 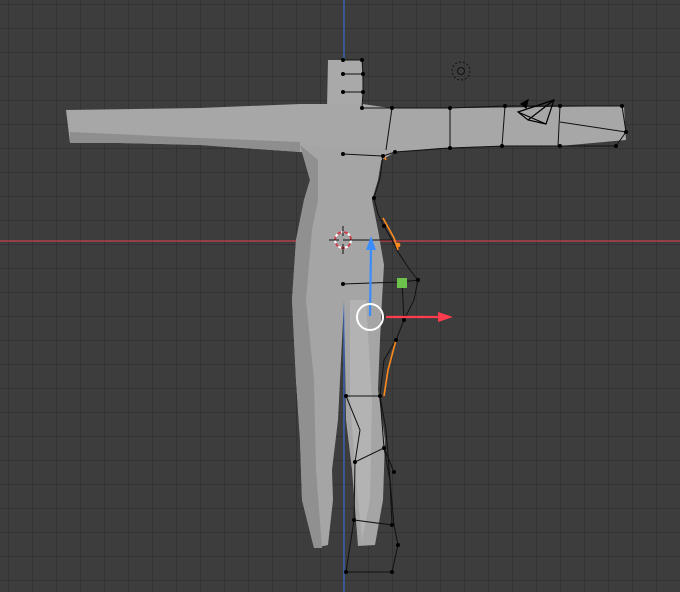 I want to click on gizmo-x-arrow-icon, so click(x=445, y=317).